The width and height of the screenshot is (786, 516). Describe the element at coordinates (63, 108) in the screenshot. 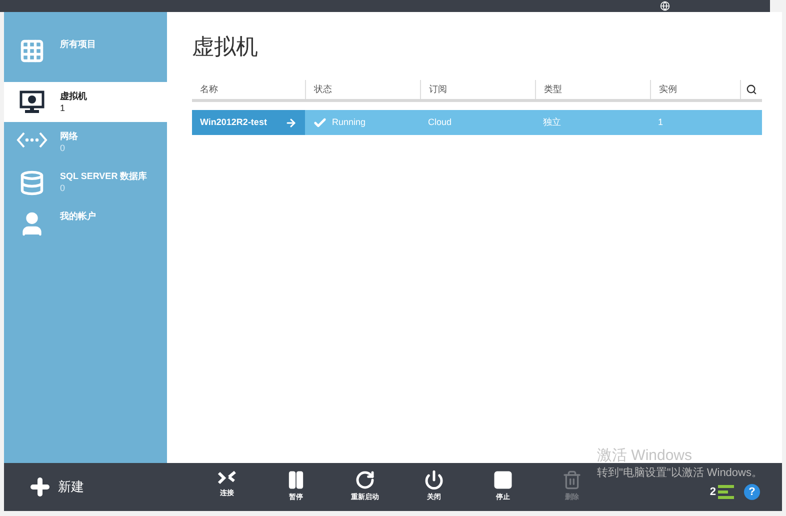

I see `sidebar-count: 1` at that location.